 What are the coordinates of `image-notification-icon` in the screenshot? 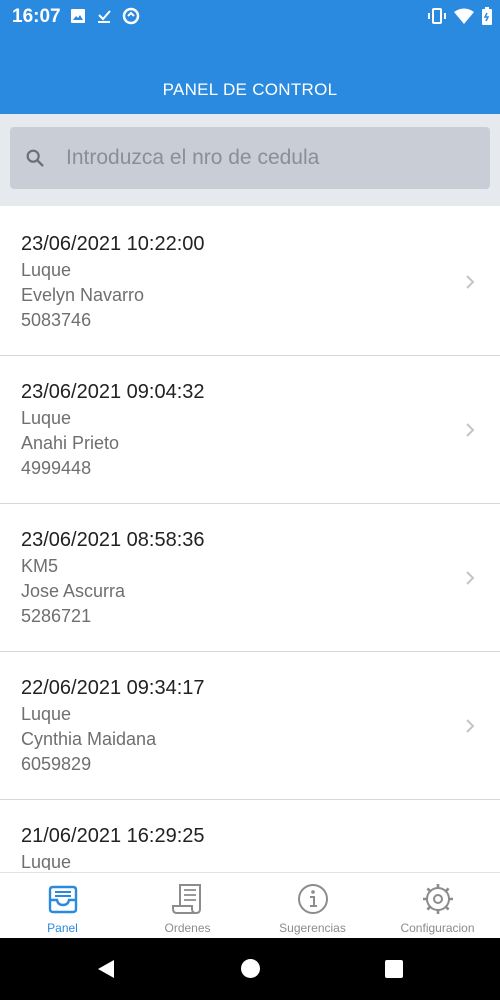 It's located at (78, 16).